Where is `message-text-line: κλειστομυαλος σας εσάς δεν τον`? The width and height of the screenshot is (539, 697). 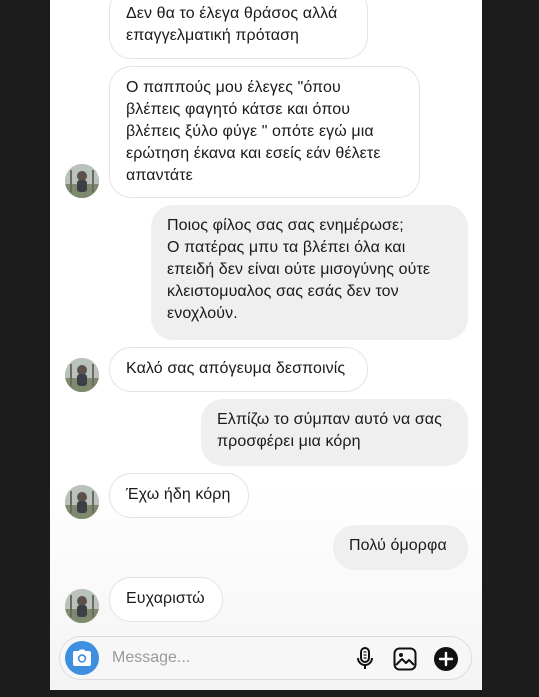
message-text-line: κλειστομυαλος σας εσάς δεν τον is located at coordinates (283, 291).